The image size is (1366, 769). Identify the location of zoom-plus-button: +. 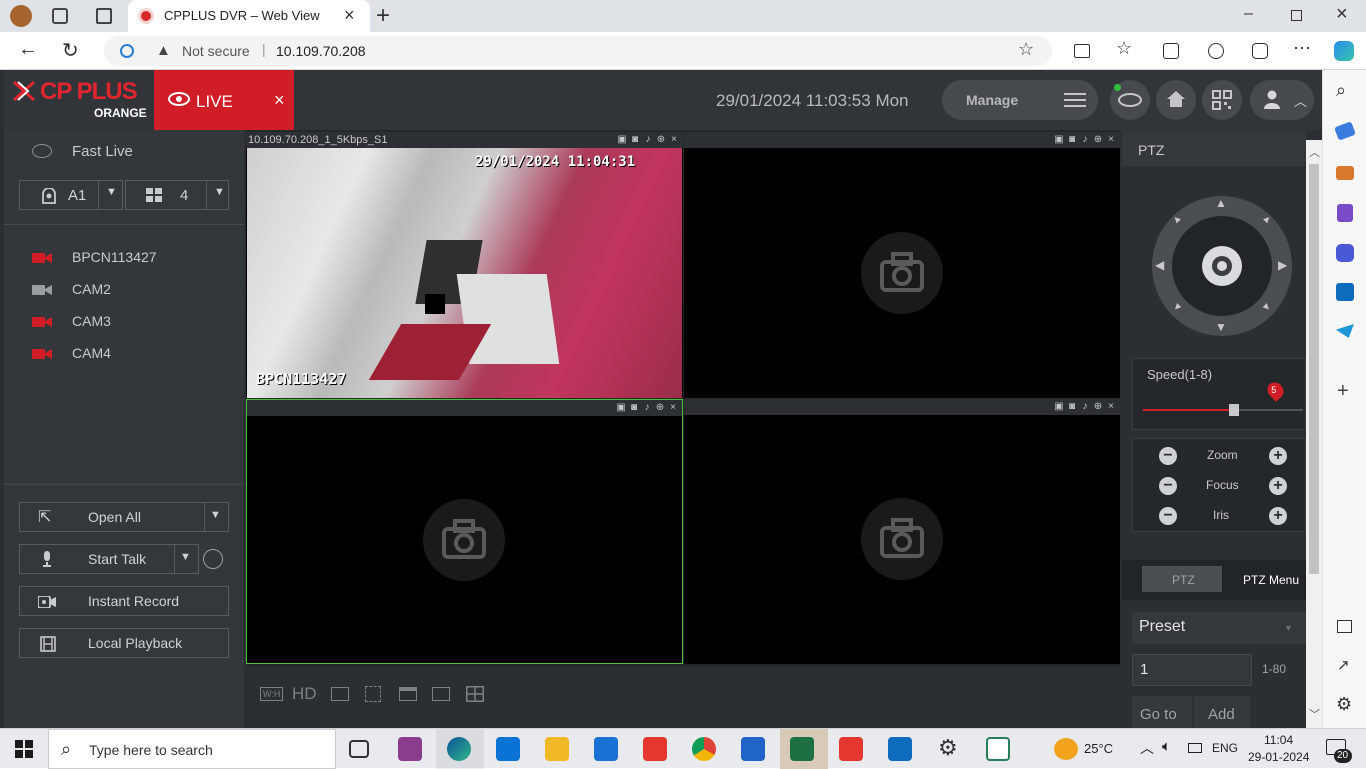
(1278, 456).